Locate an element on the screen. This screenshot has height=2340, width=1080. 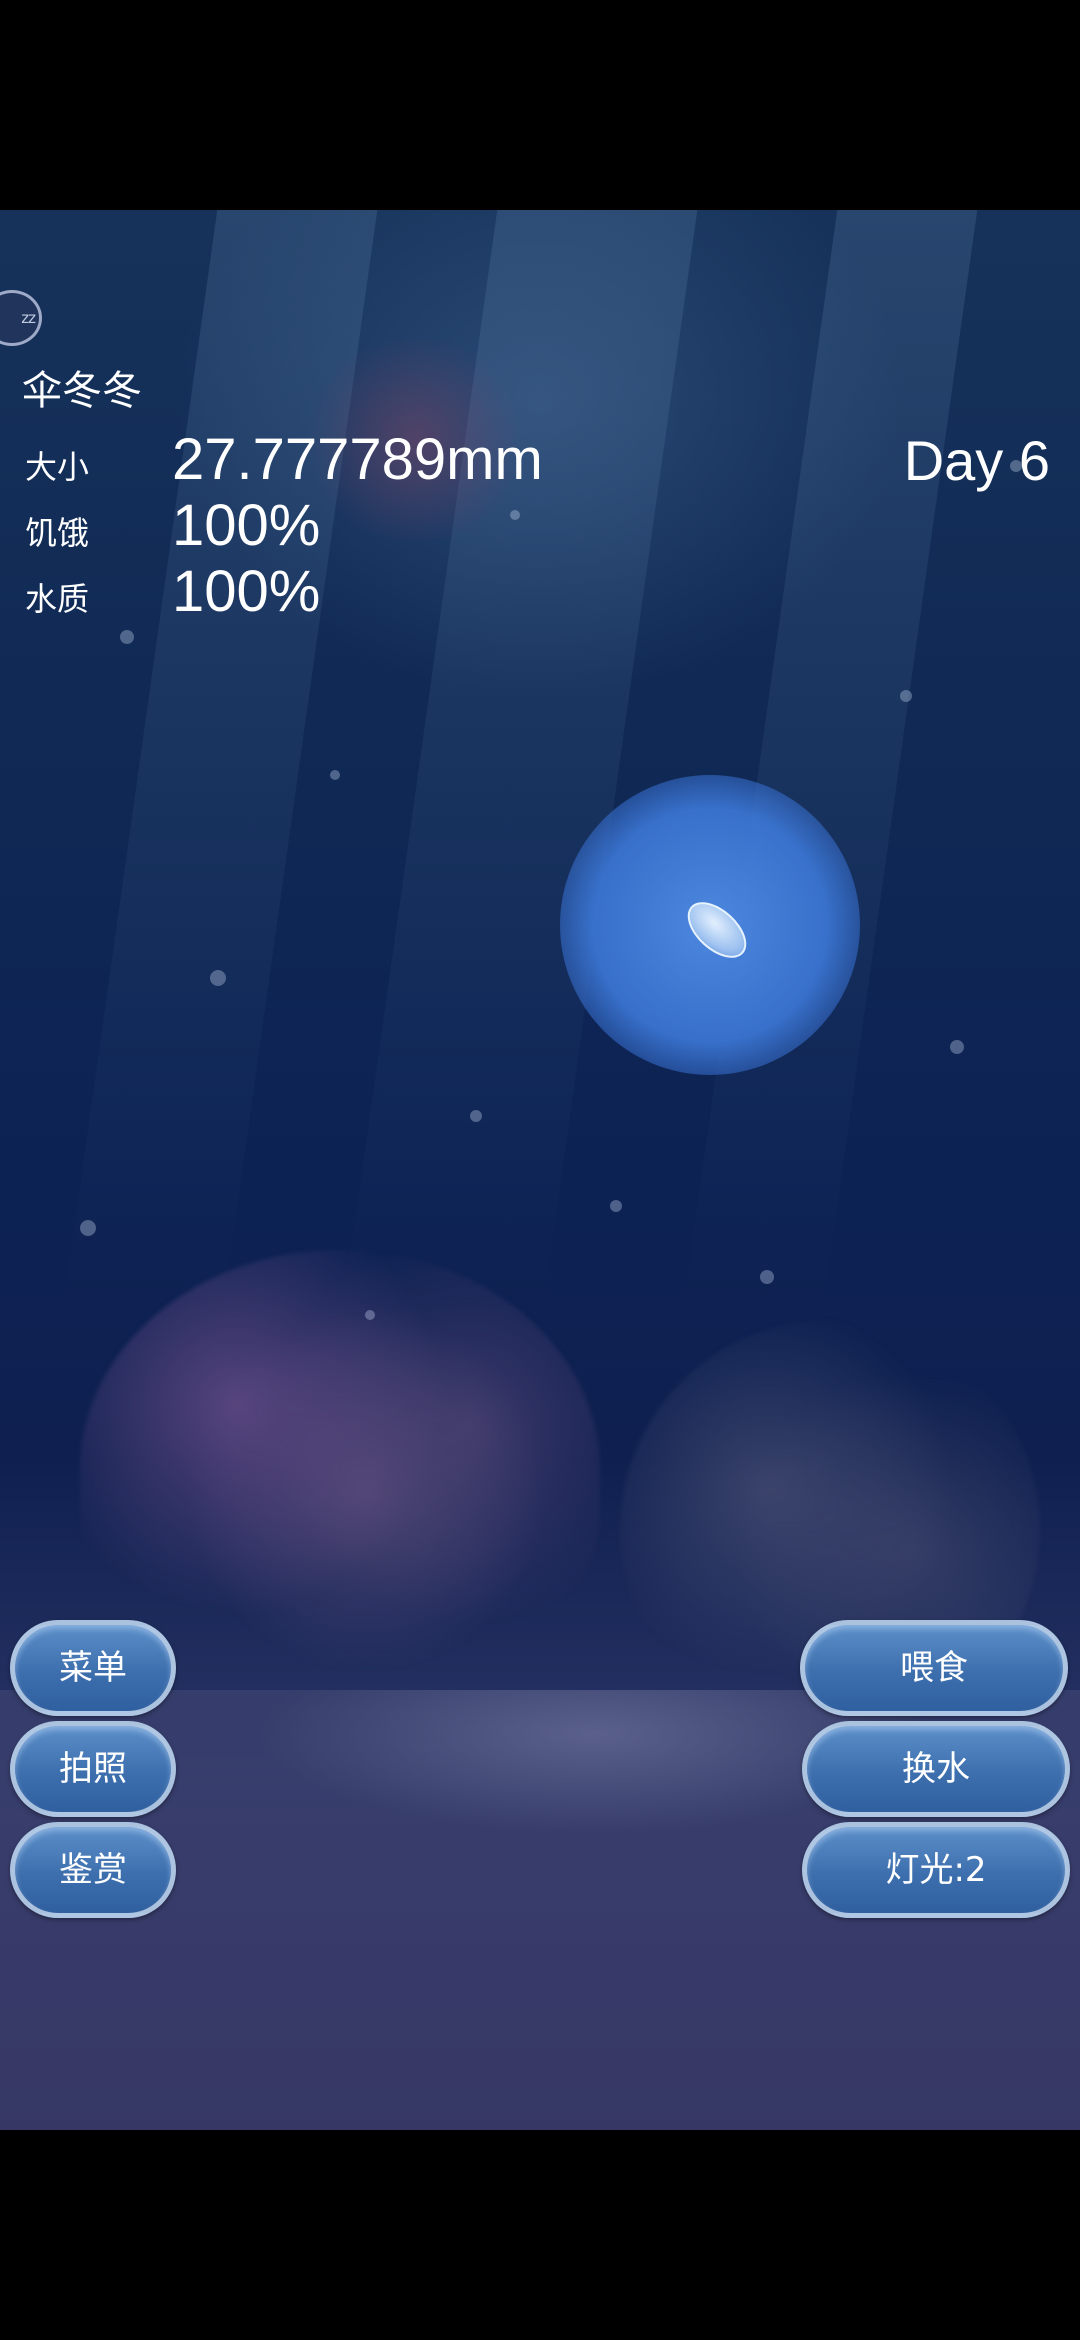
menu-button: 菜单 is located at coordinates (93, 1668).